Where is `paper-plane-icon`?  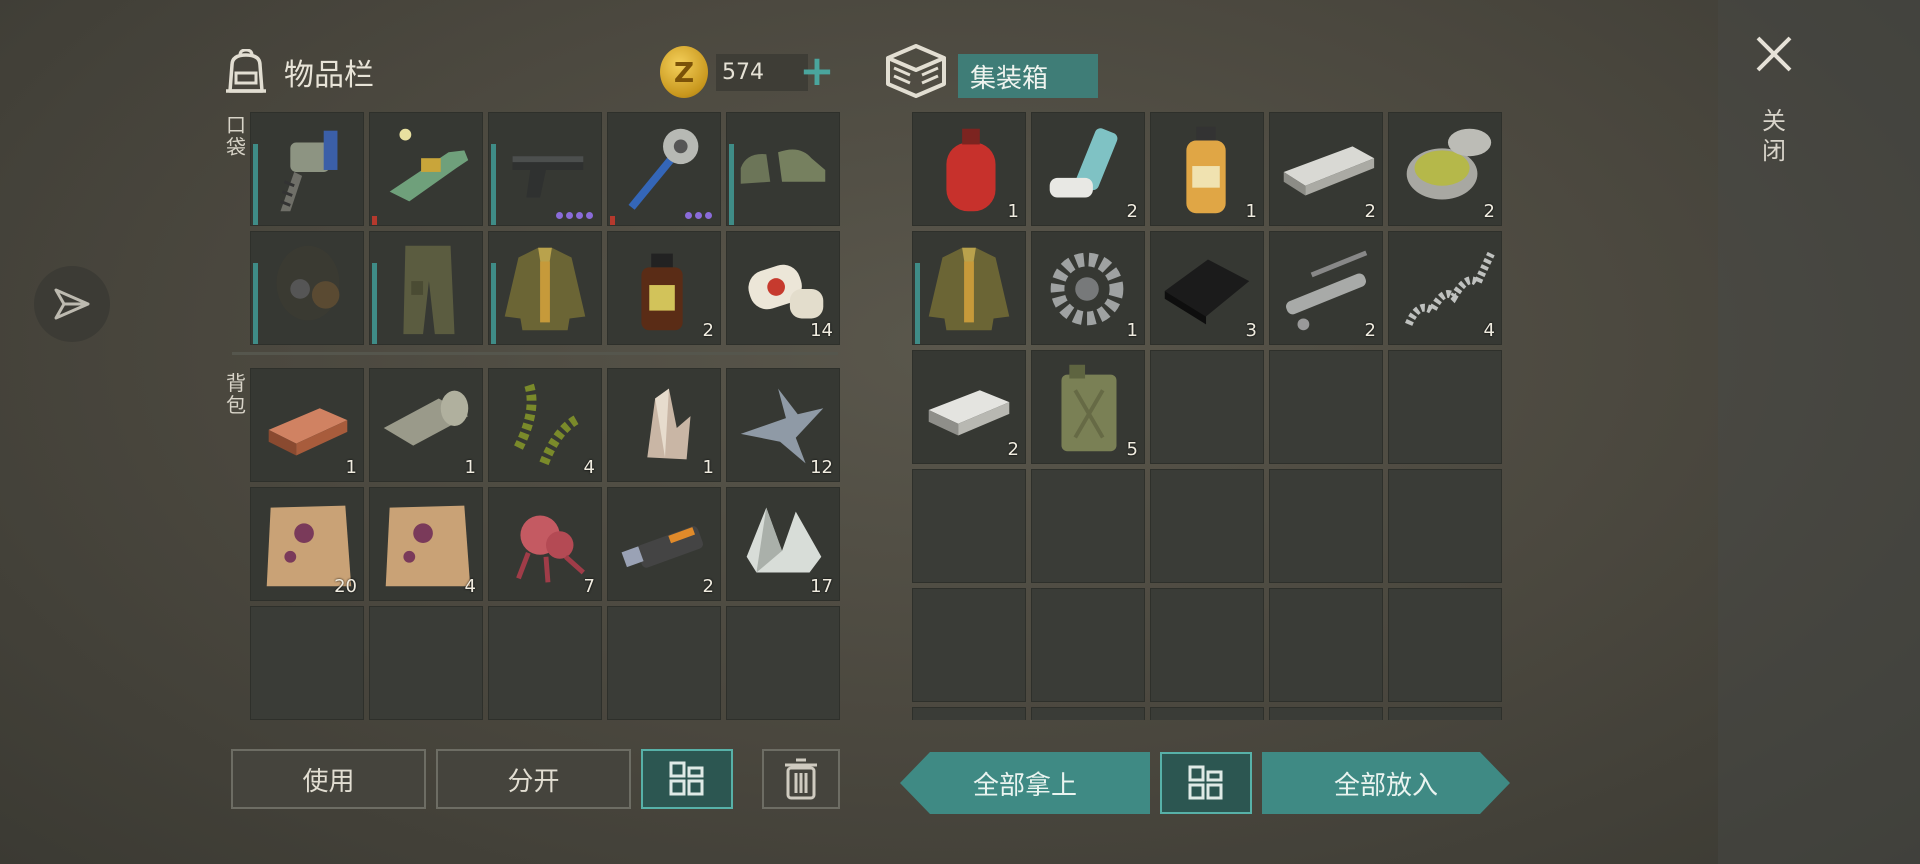
paper-plane-icon is located at coordinates (72, 304).